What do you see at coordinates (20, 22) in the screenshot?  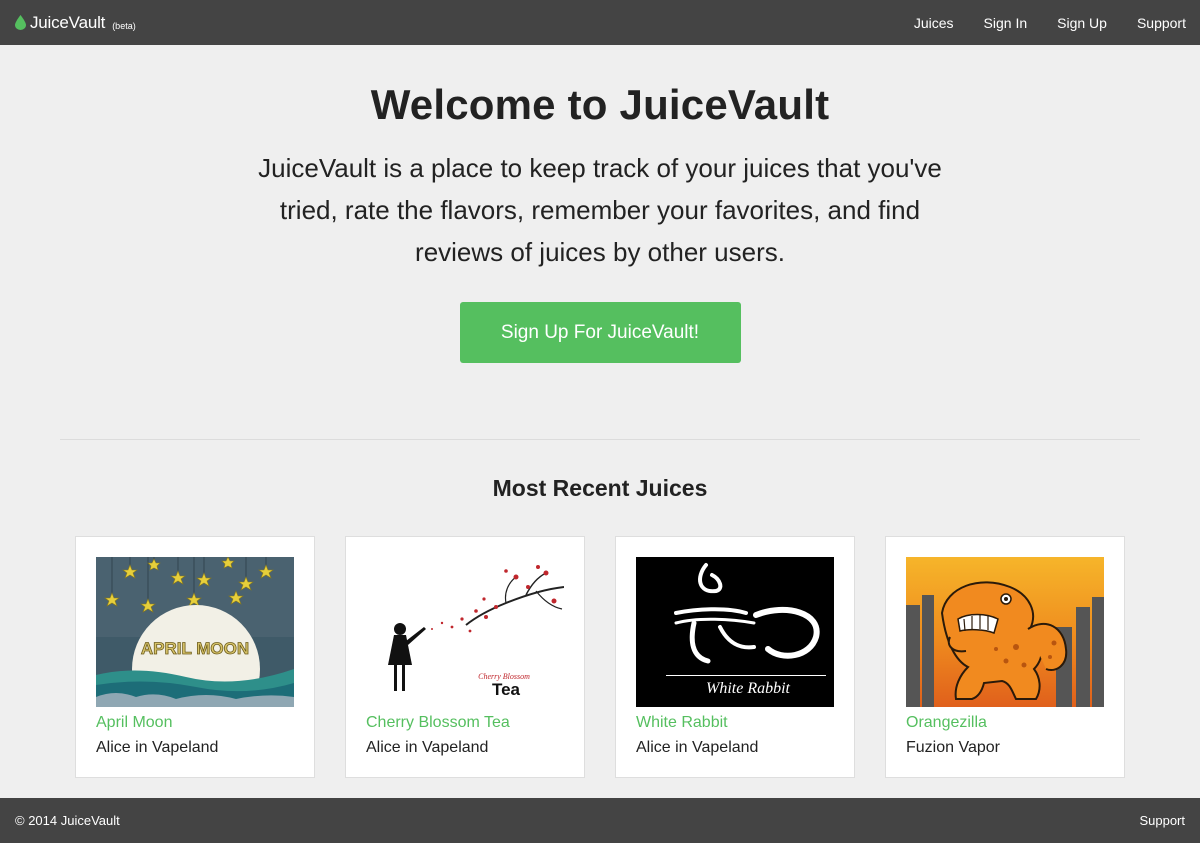 I see `droplet-icon` at bounding box center [20, 22].